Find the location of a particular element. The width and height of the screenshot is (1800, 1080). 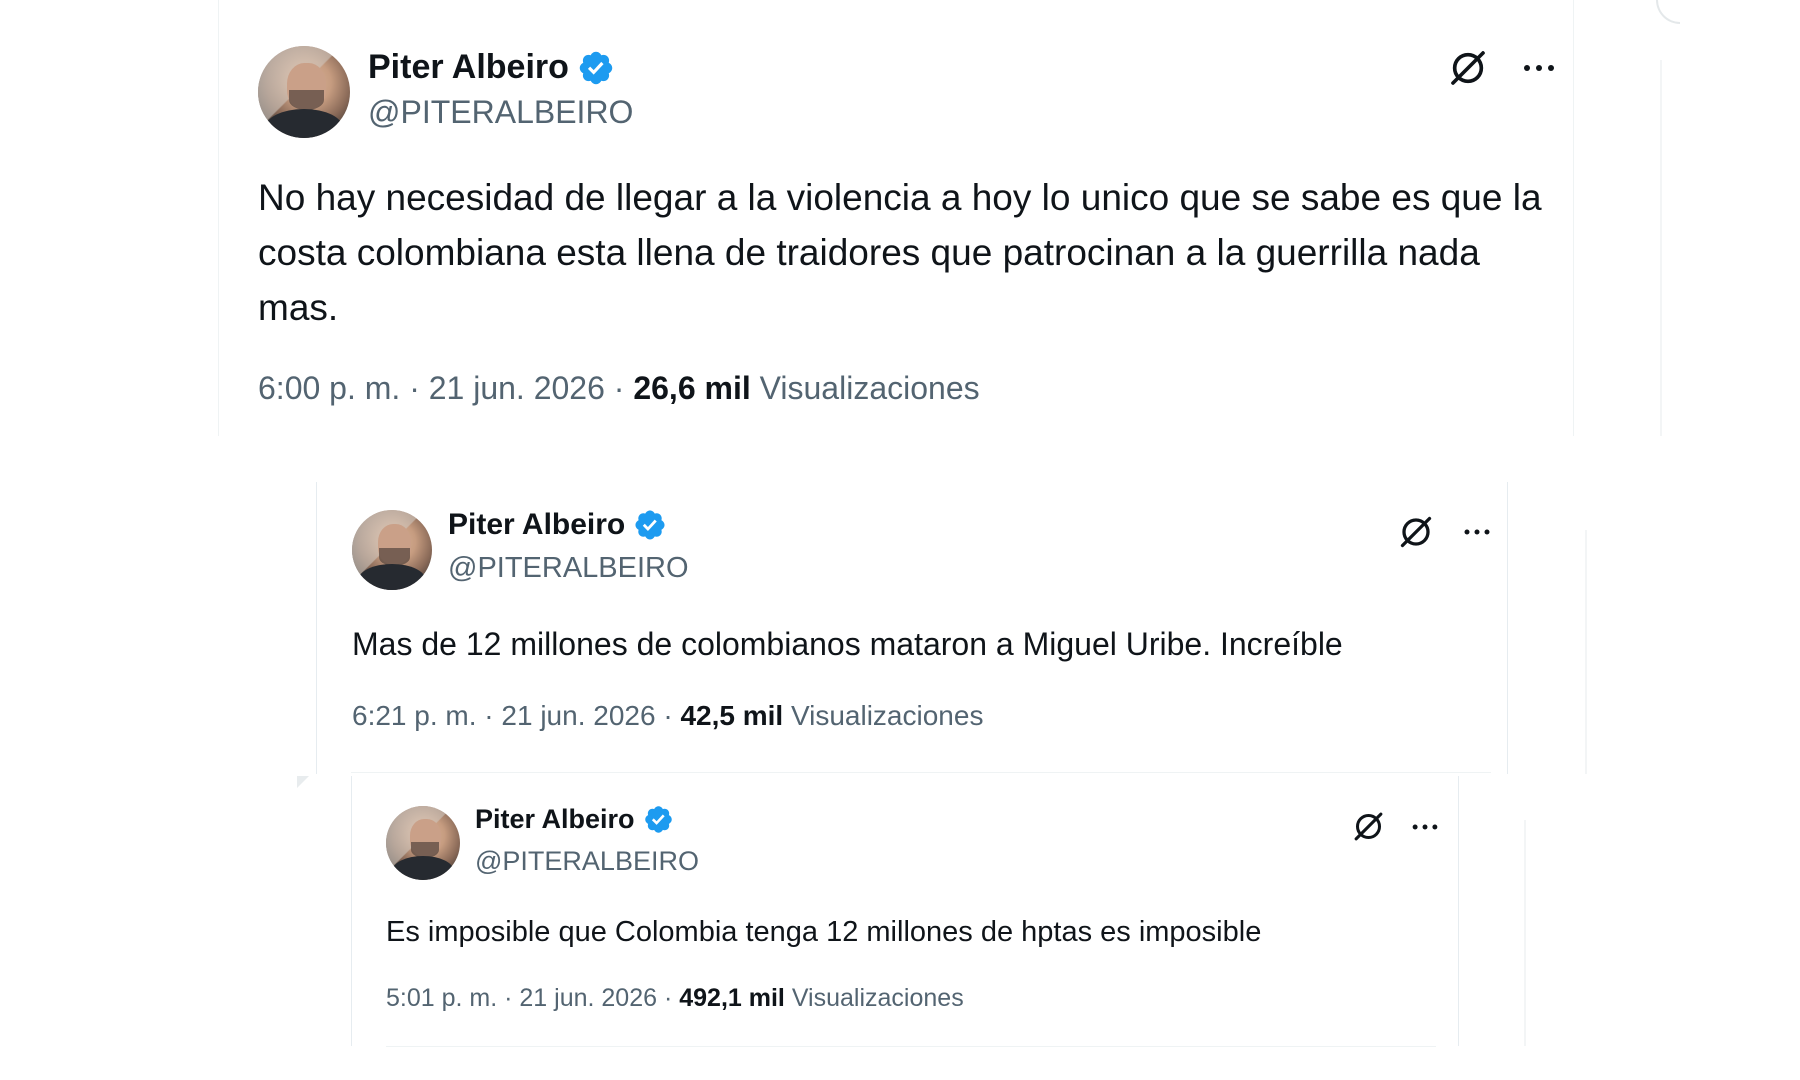

card-corner-mark is located at coordinates (303, 782).